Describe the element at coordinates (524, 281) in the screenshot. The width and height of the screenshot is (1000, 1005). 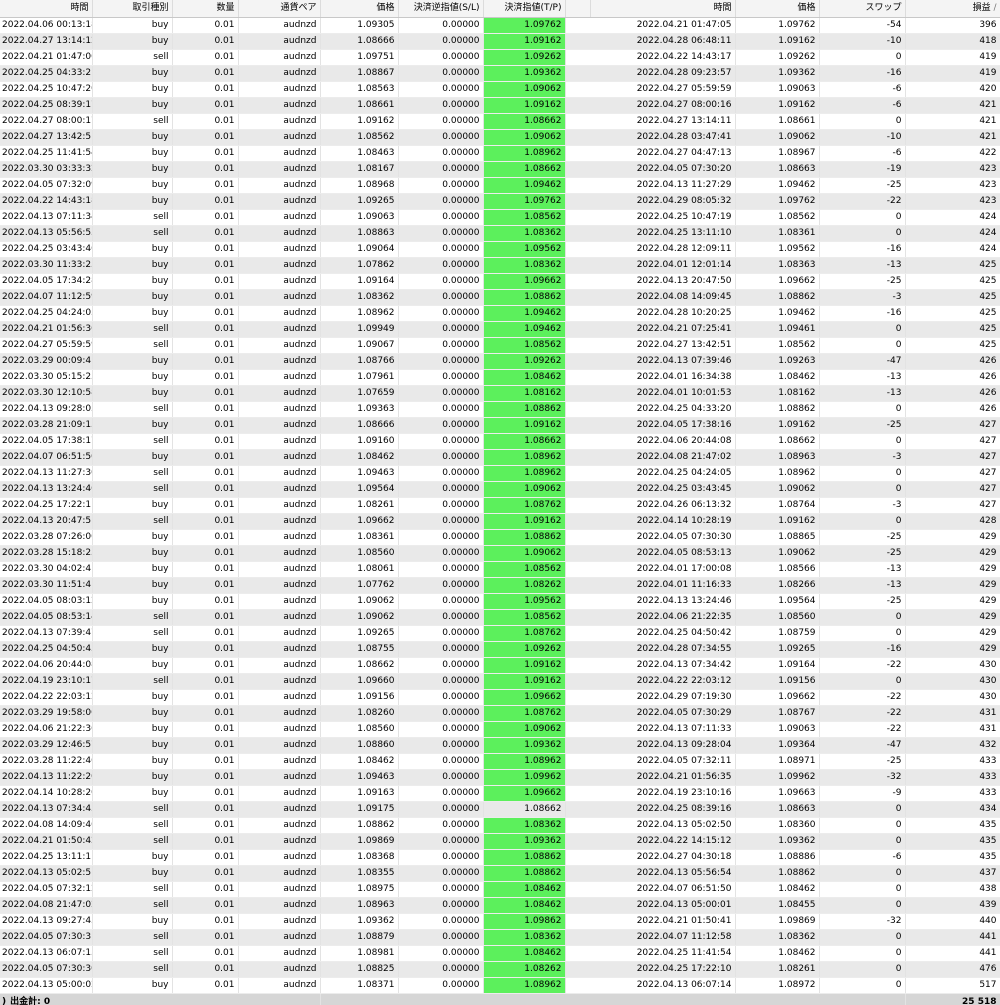
I see `cell-tp: 1.09662` at that location.